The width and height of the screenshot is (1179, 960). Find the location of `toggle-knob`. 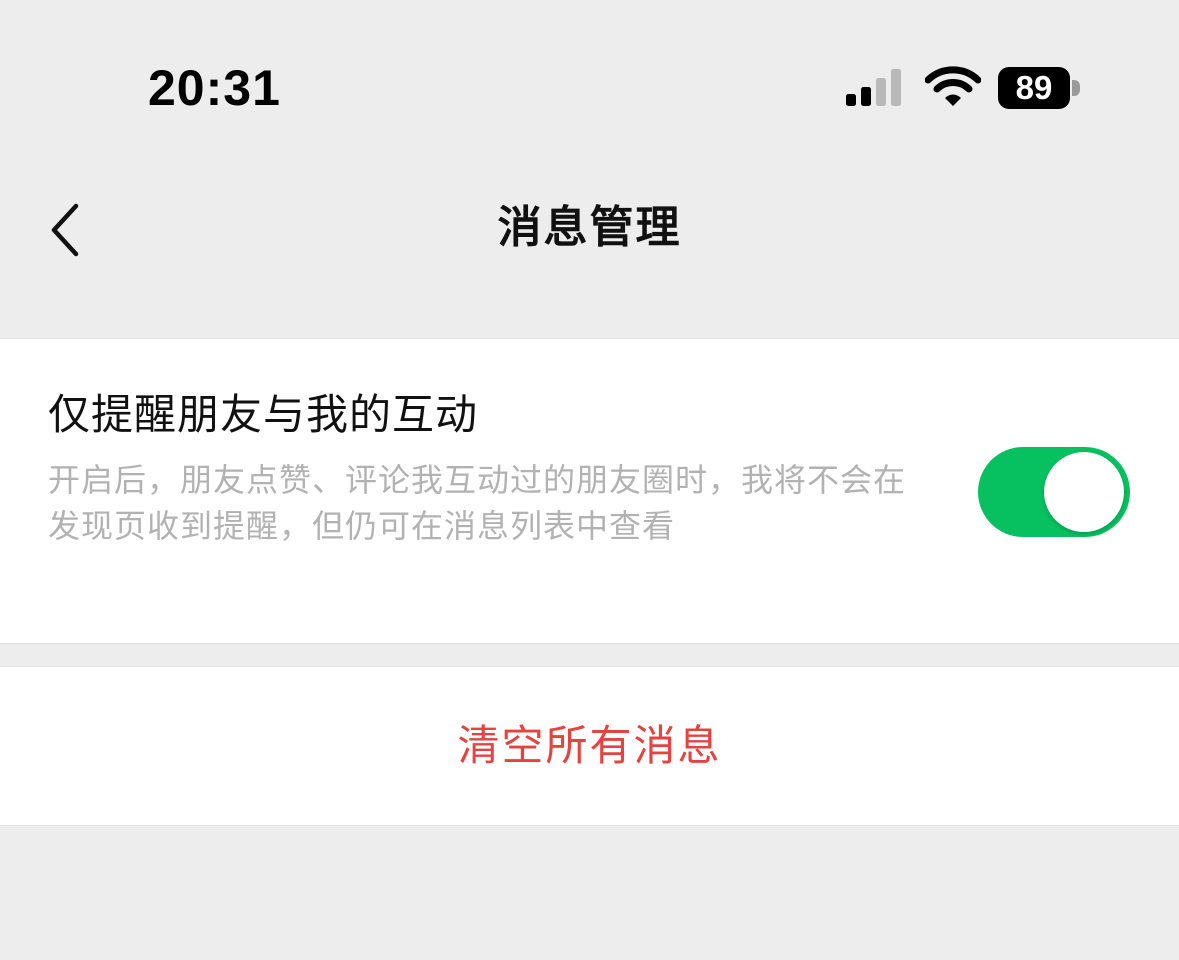

toggle-knob is located at coordinates (1084, 492).